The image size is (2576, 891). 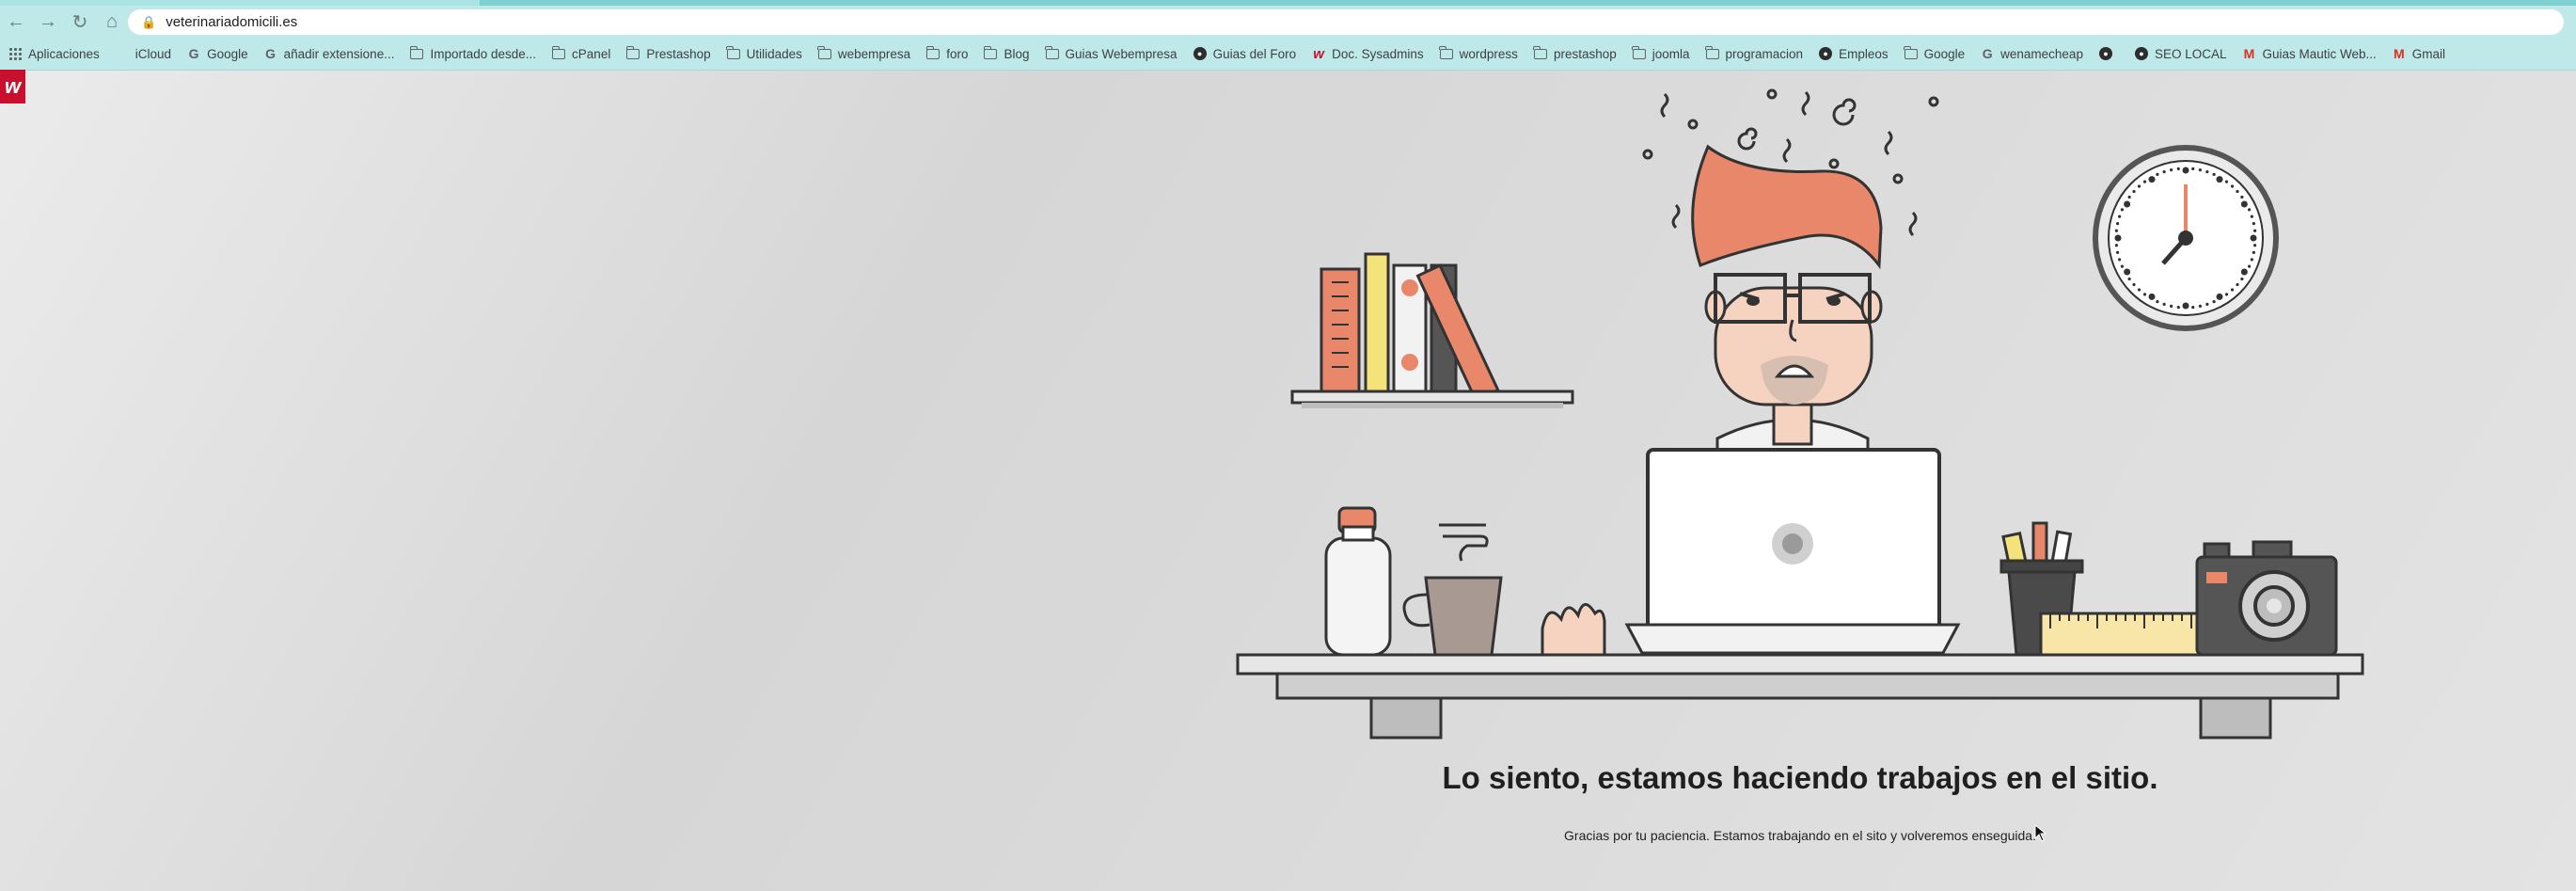 I want to click on hand-on-mouse, so click(x=1573, y=630).